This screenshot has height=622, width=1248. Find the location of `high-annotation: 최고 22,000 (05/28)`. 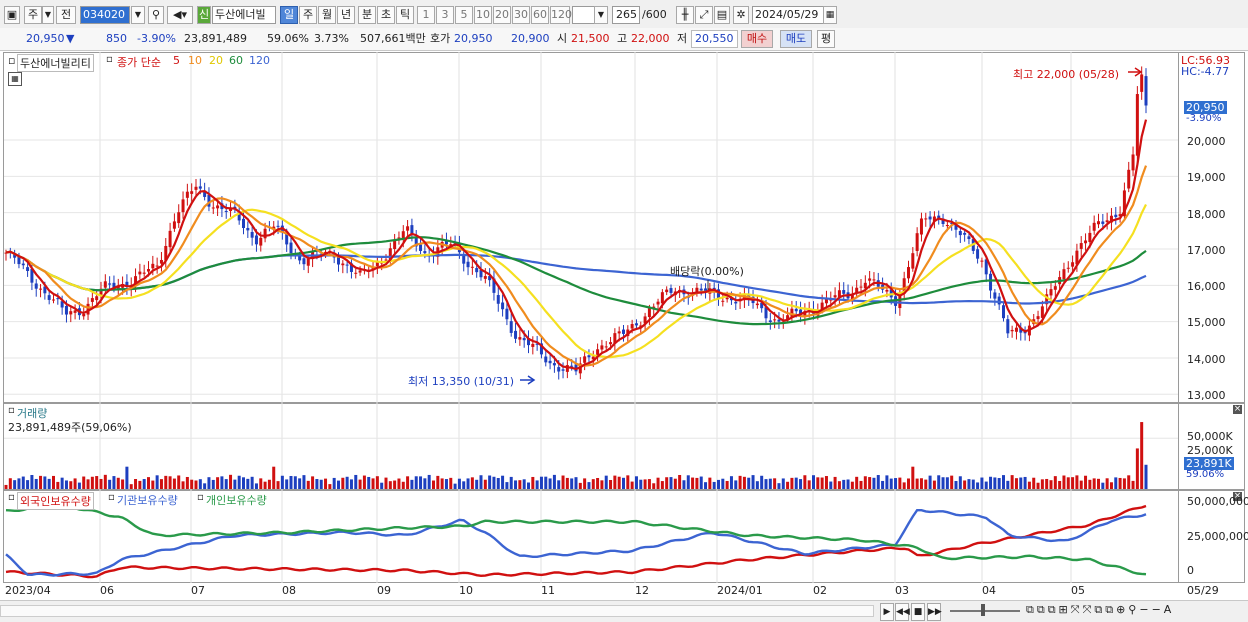

high-annotation: 최고 22,000 (05/28) is located at coordinates (1066, 74).